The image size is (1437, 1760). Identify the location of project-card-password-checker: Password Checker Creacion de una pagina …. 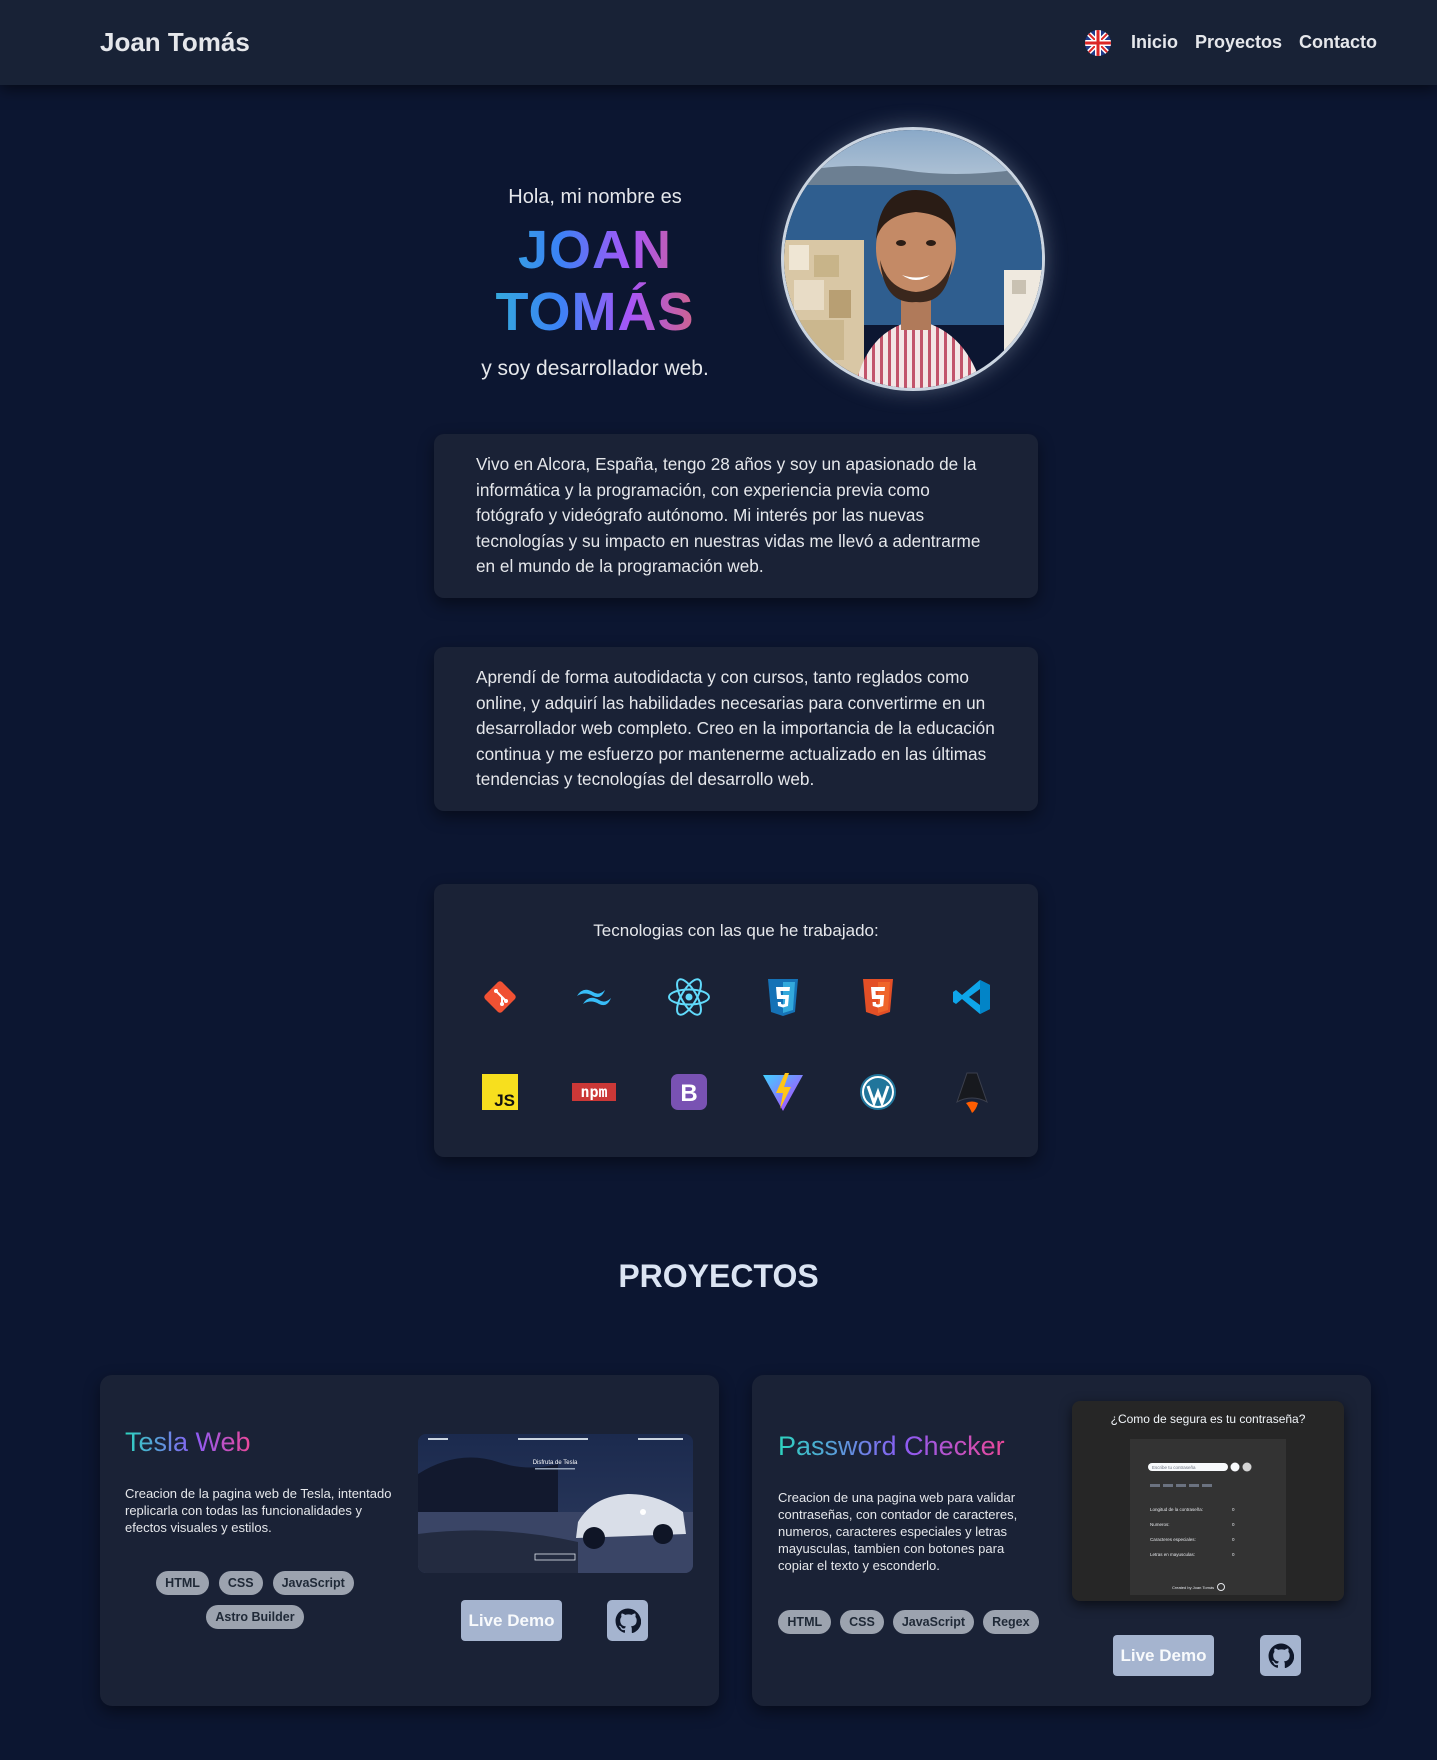
(1061, 1540).